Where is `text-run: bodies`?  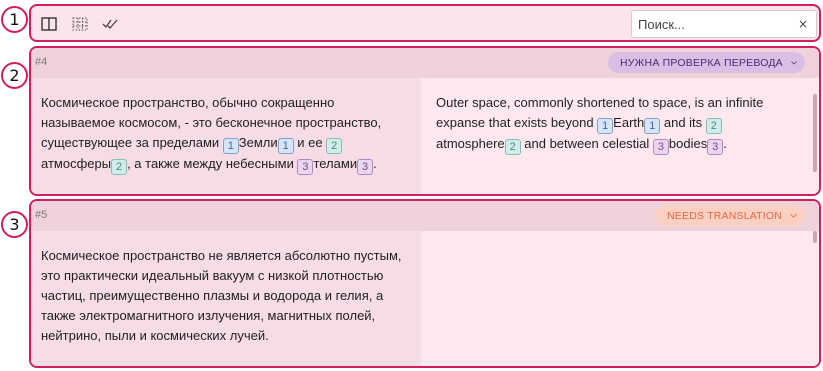 text-run: bodies is located at coordinates (688, 143).